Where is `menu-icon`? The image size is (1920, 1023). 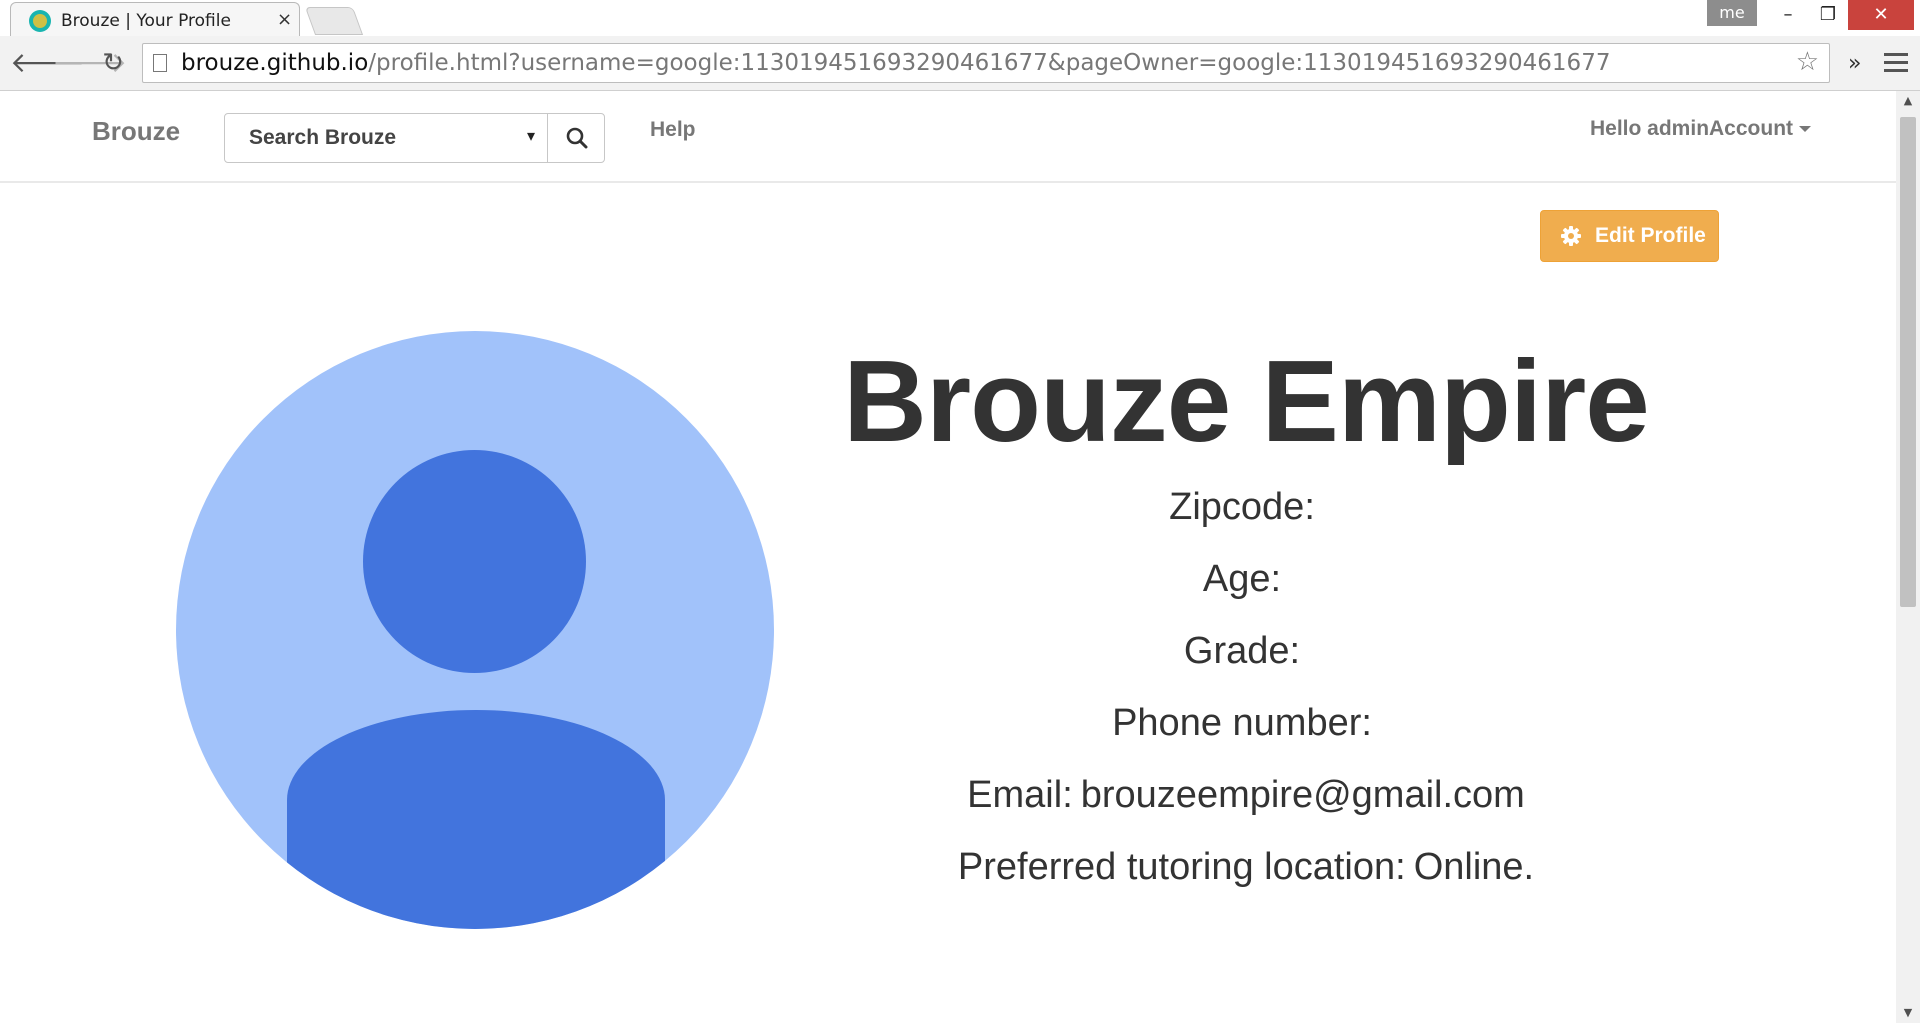 menu-icon is located at coordinates (1896, 64).